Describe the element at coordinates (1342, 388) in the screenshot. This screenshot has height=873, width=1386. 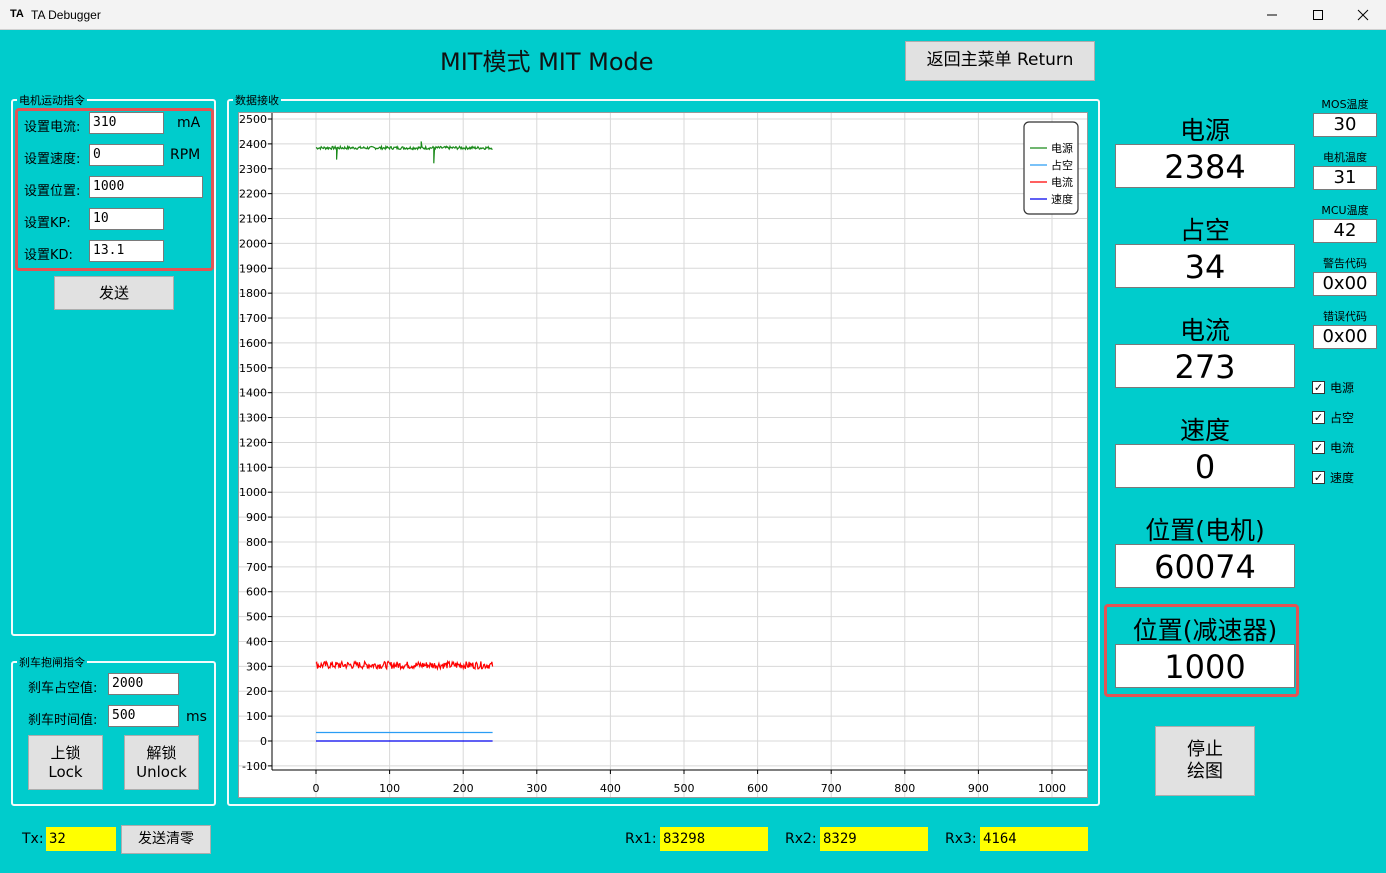
I see `show-power-label: 电源` at that location.